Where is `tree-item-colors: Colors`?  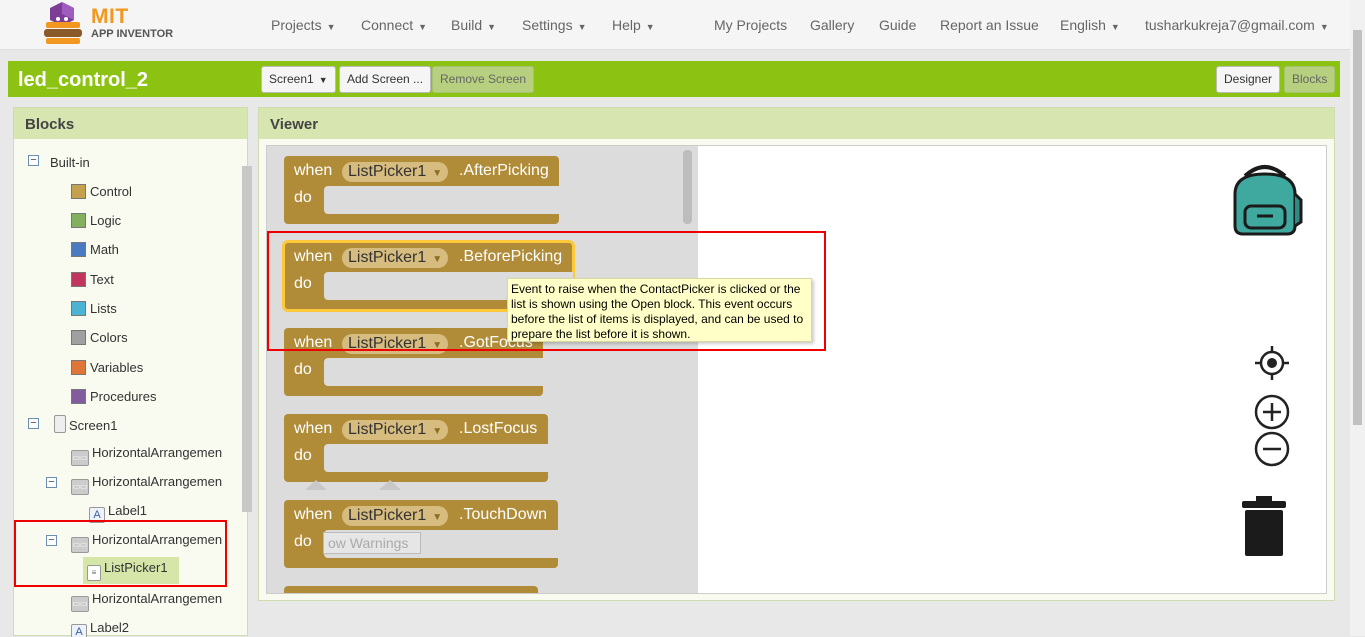
tree-item-colors: Colors is located at coordinates (99, 337).